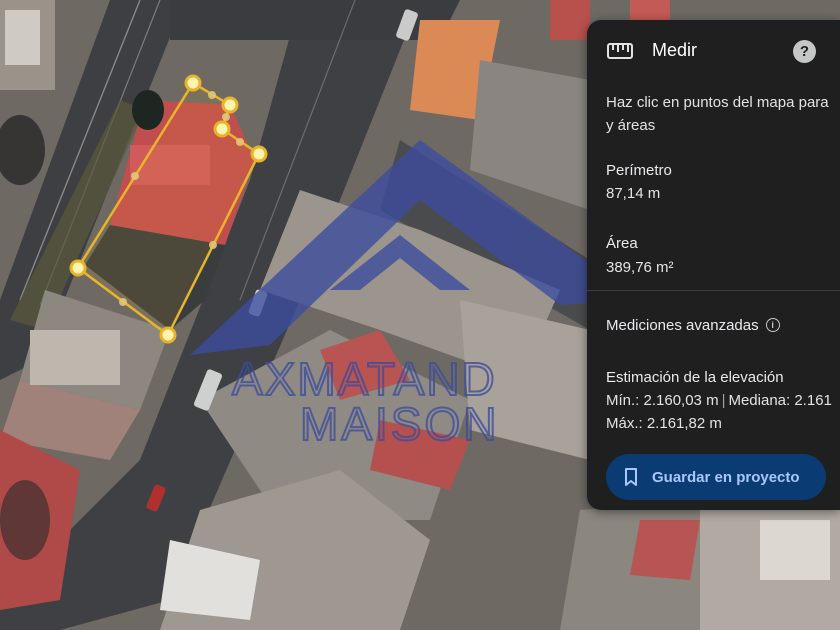 This screenshot has width=840, height=630. I want to click on elevation-min: Mín.: 2.160,03 m, so click(662, 400).